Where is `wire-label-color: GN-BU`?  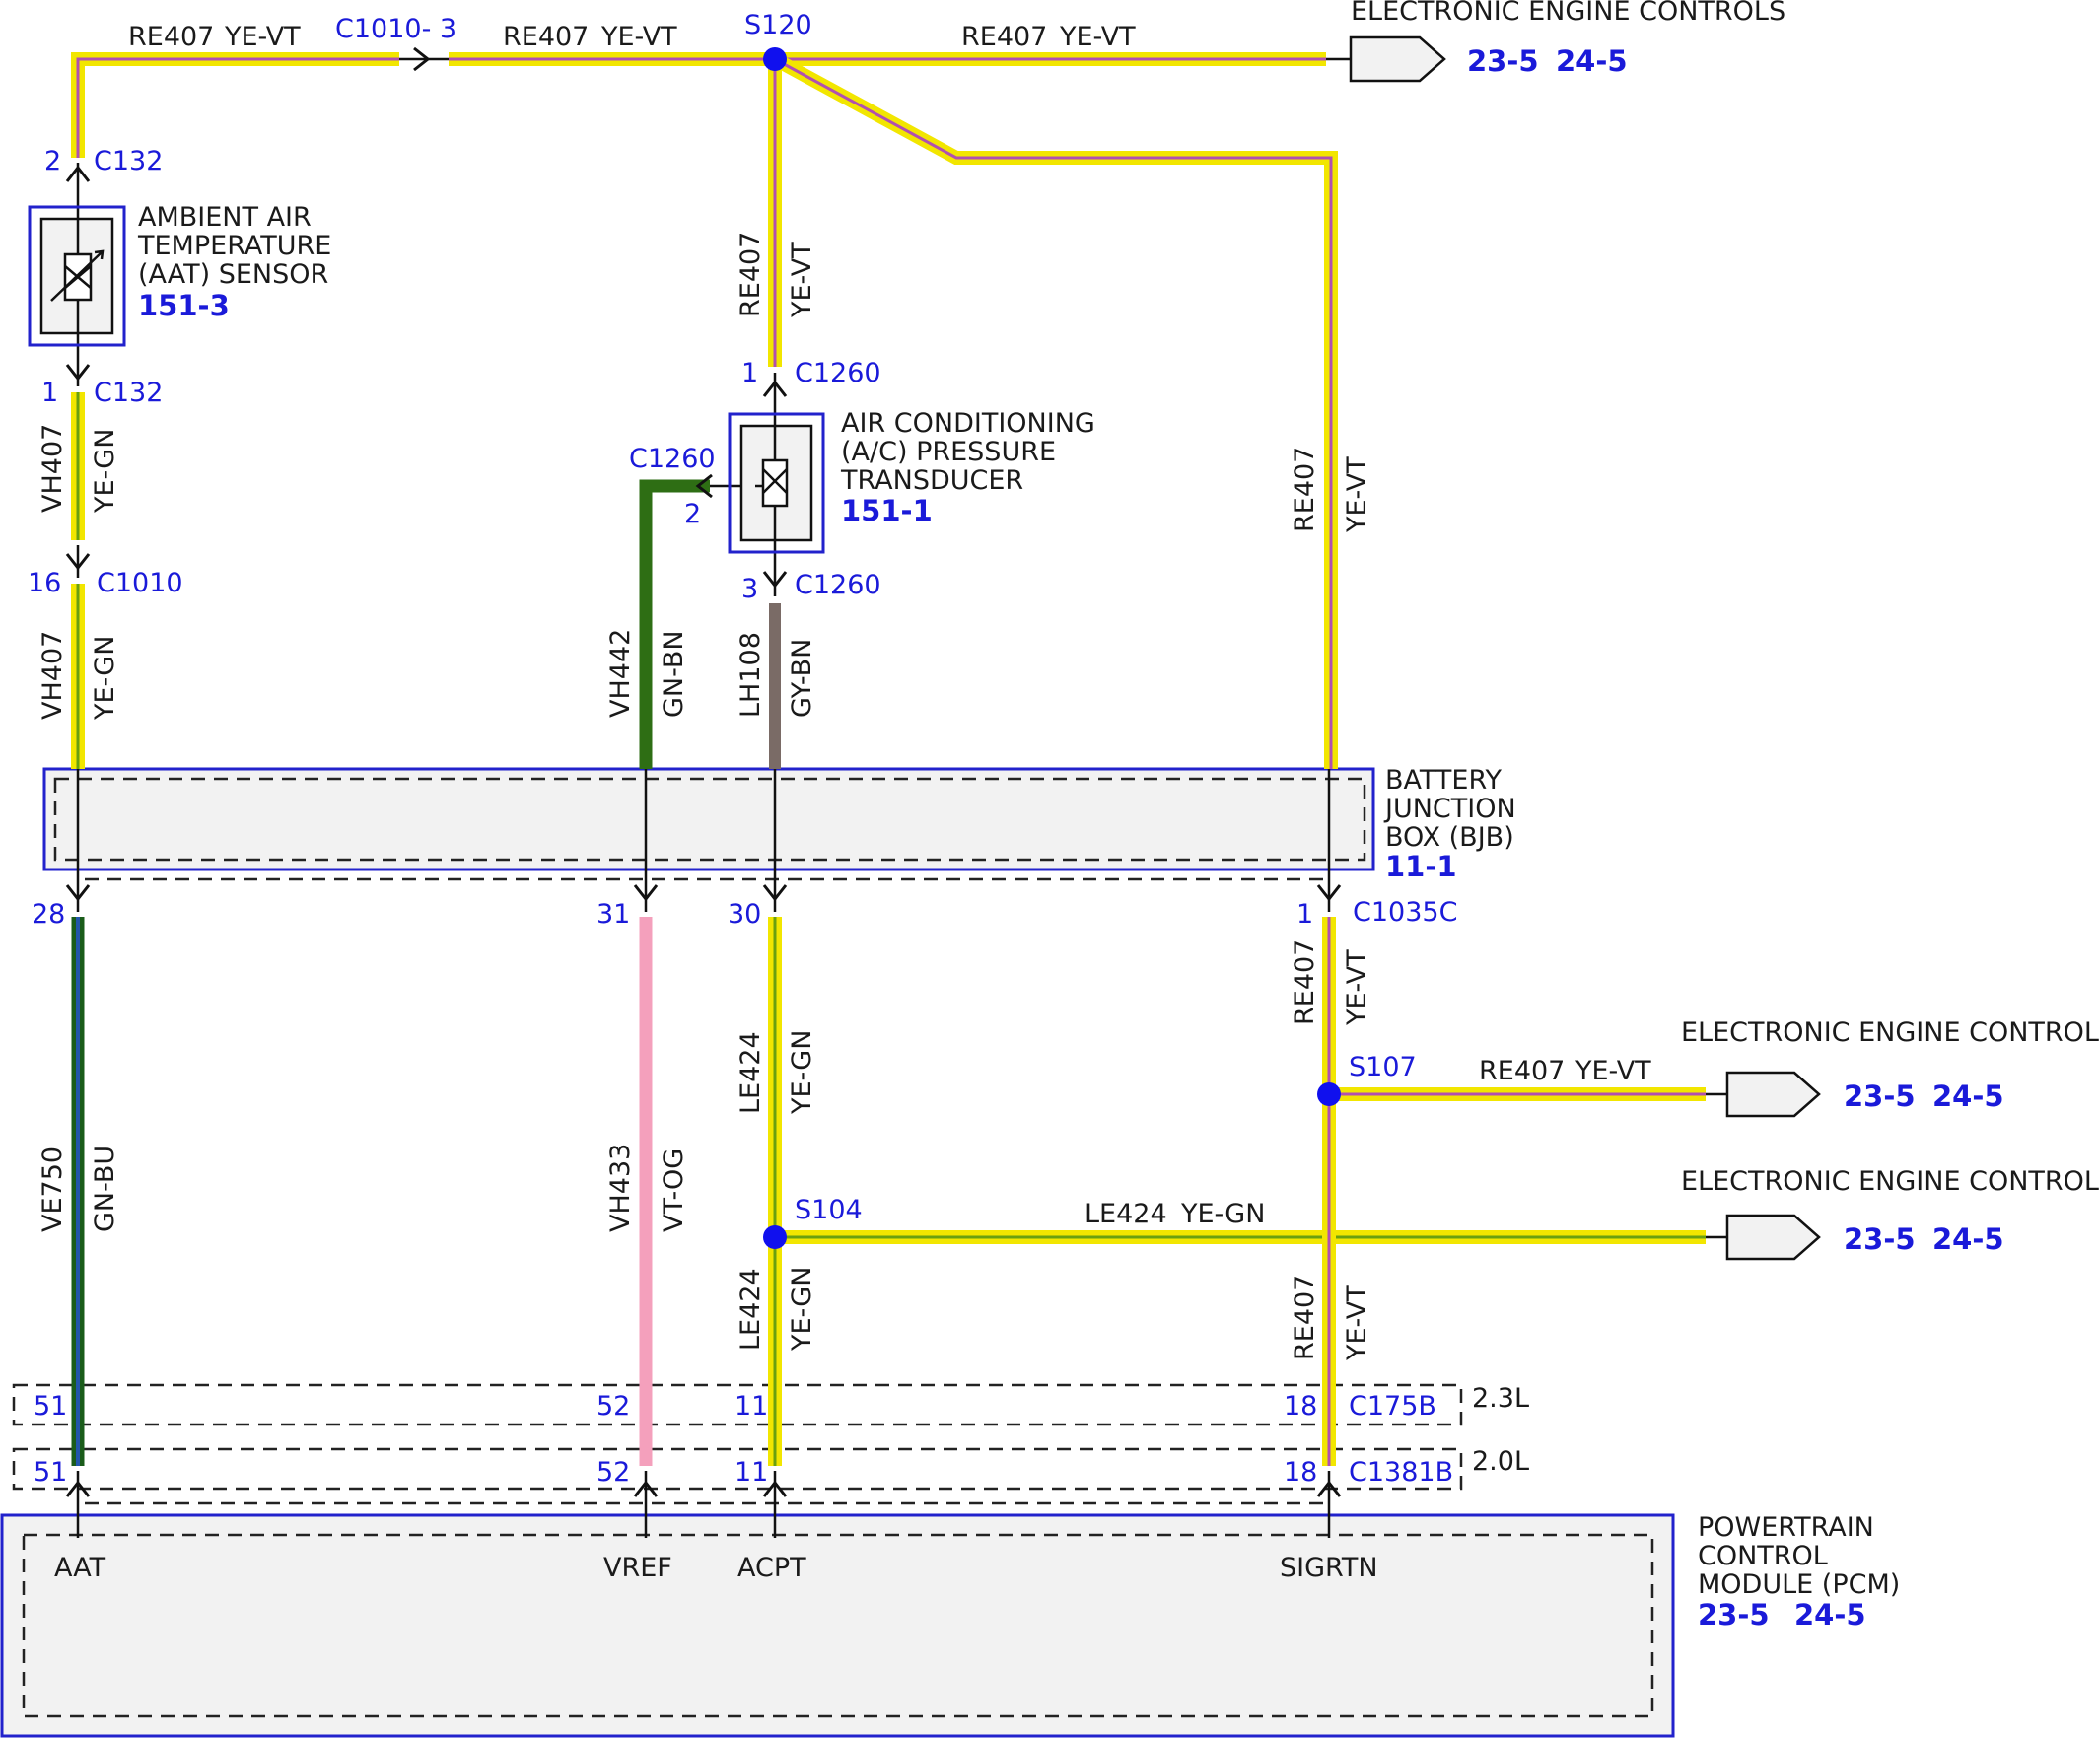
wire-label-color: GN-BU is located at coordinates (105, 1189).